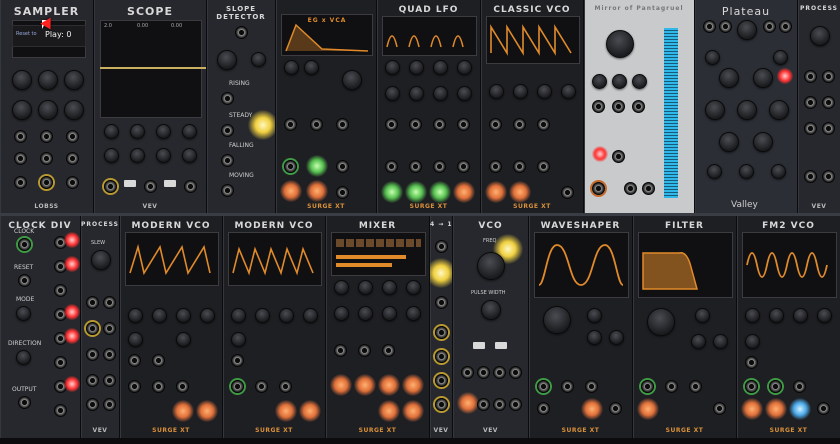 The image size is (840, 444). What do you see at coordinates (24, 244) in the screenshot?
I see `clock-div-jack-clock` at bounding box center [24, 244].